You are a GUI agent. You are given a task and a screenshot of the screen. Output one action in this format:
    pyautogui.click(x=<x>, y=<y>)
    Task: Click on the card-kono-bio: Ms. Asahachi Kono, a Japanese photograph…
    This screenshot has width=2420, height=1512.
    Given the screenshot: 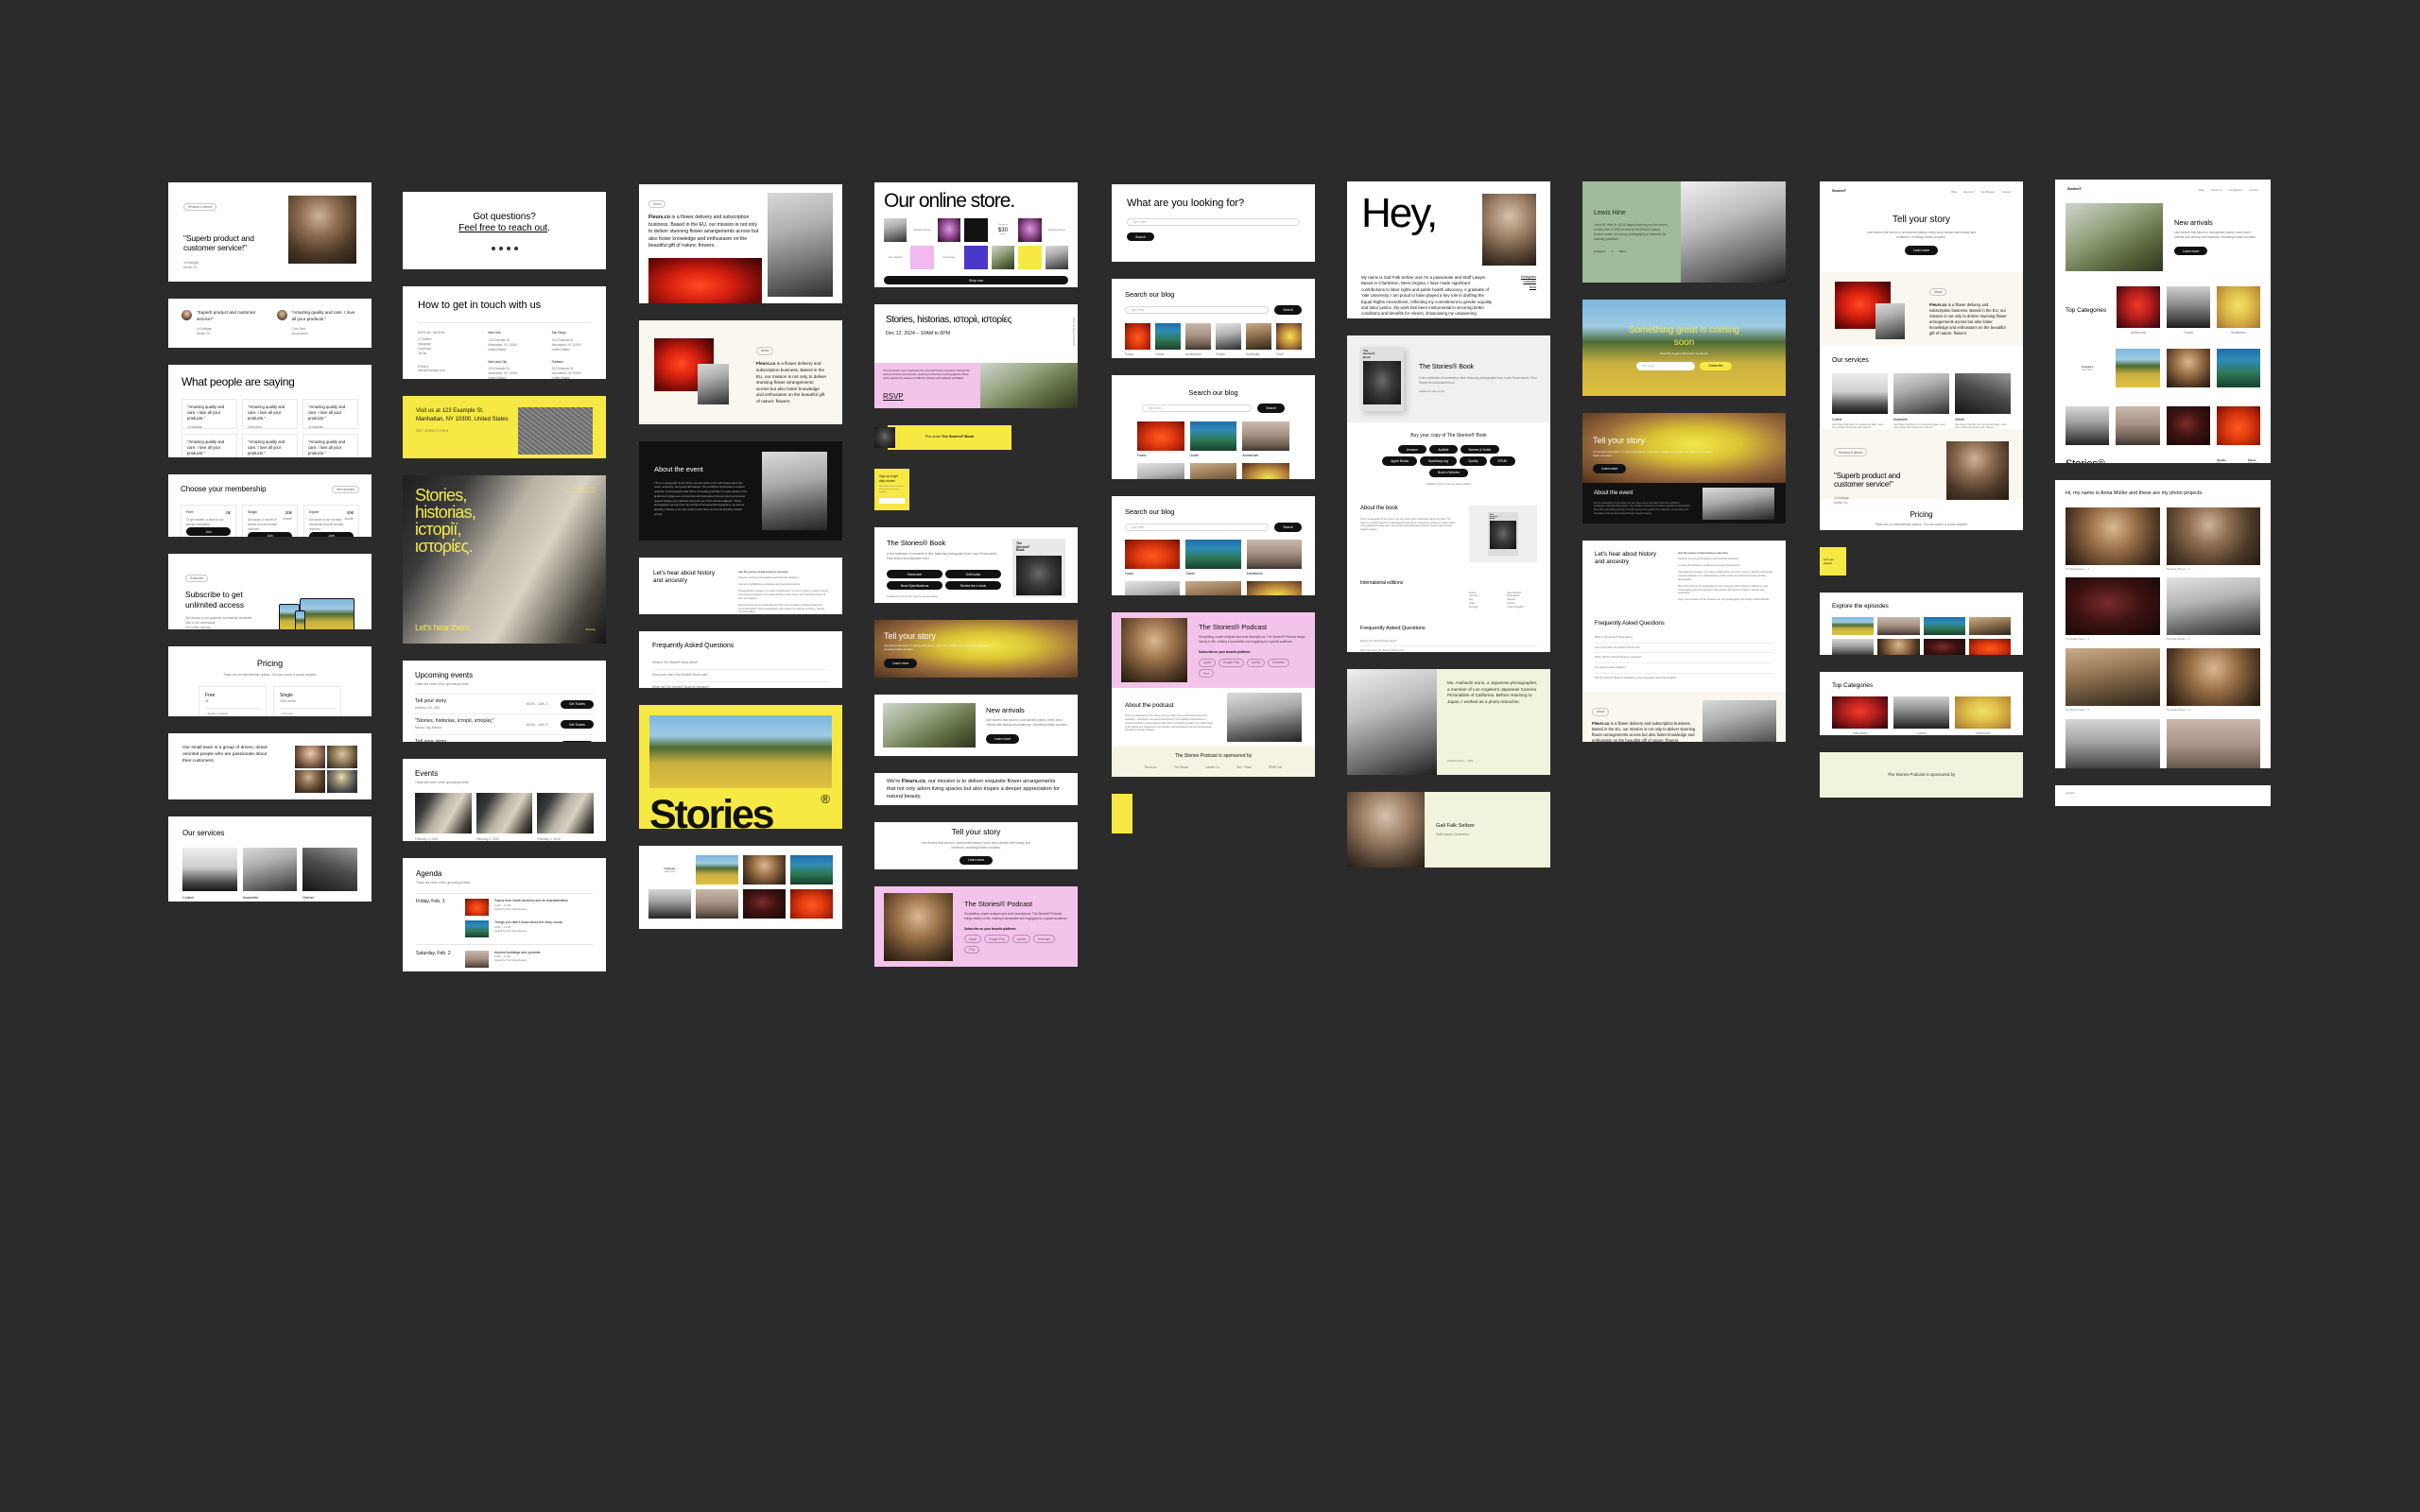 What is the action you would take?
    pyautogui.click(x=1448, y=722)
    